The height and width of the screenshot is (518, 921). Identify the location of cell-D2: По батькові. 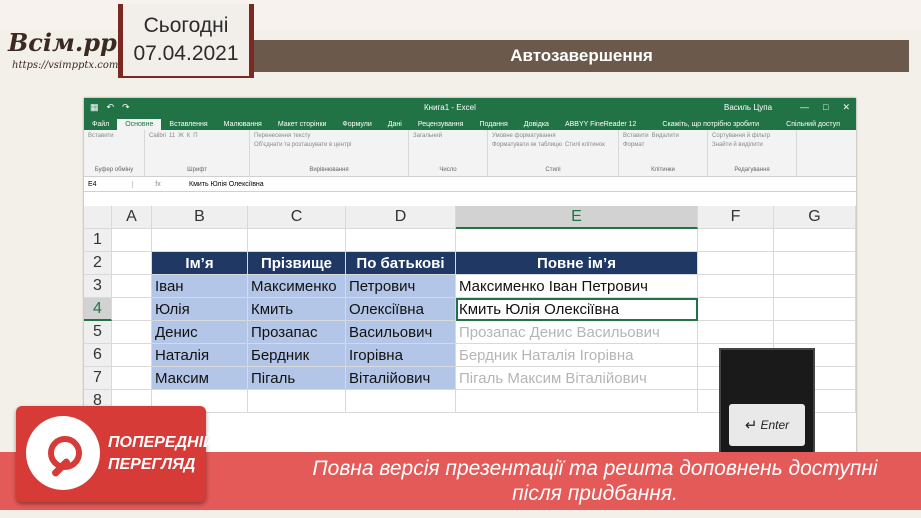
(401, 263).